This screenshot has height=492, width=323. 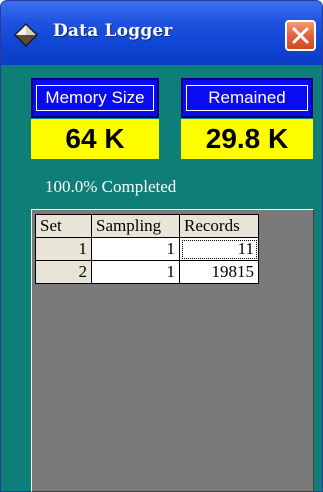 What do you see at coordinates (63, 272) in the screenshot?
I see `row-set-cell: 2` at bounding box center [63, 272].